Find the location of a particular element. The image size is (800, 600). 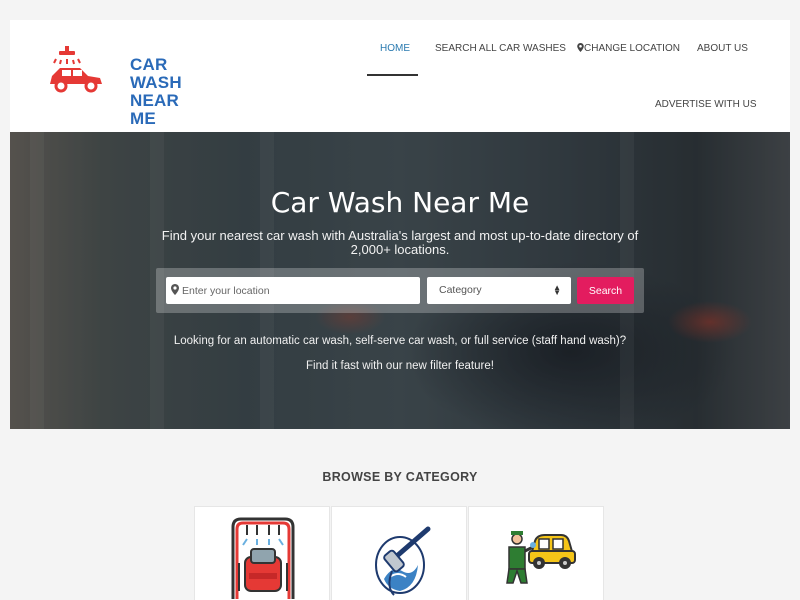

category-card-hand-wash is located at coordinates (536, 553).